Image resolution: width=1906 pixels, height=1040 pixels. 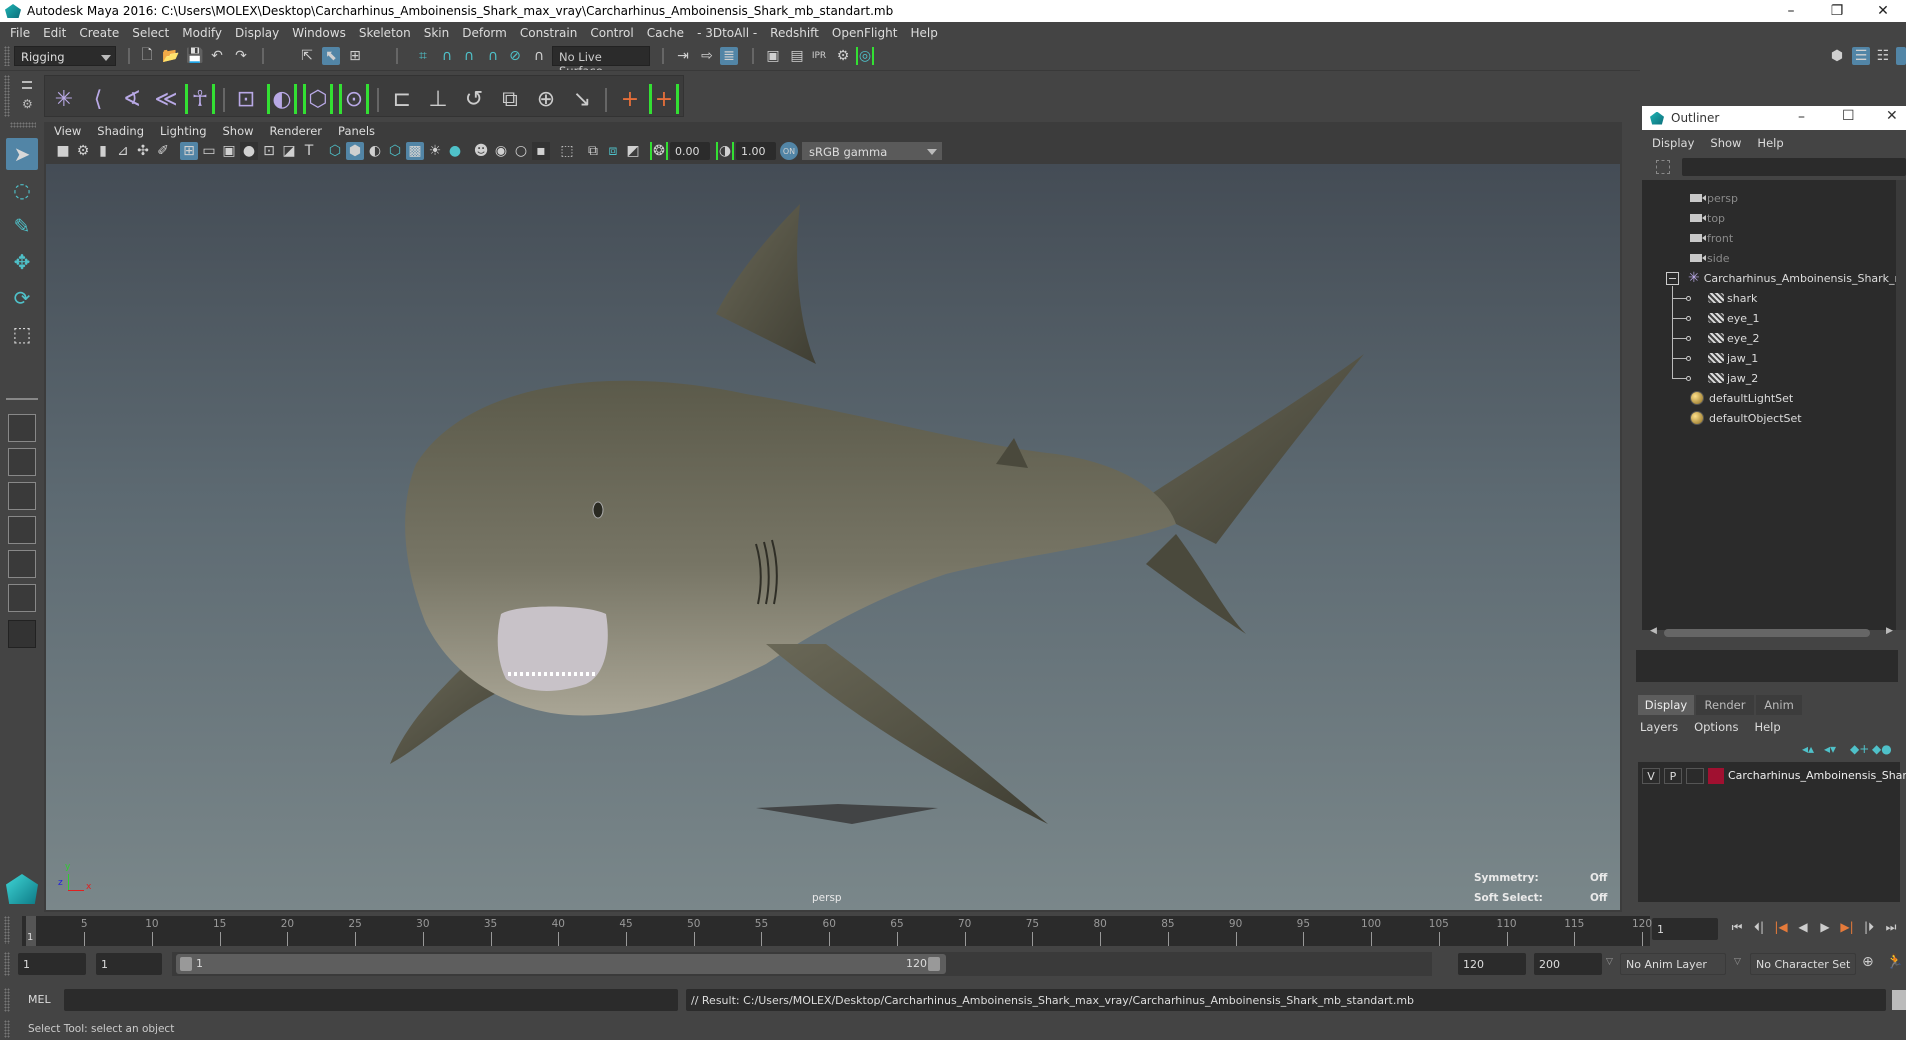 I want to click on menu-create: Create, so click(x=99, y=33).